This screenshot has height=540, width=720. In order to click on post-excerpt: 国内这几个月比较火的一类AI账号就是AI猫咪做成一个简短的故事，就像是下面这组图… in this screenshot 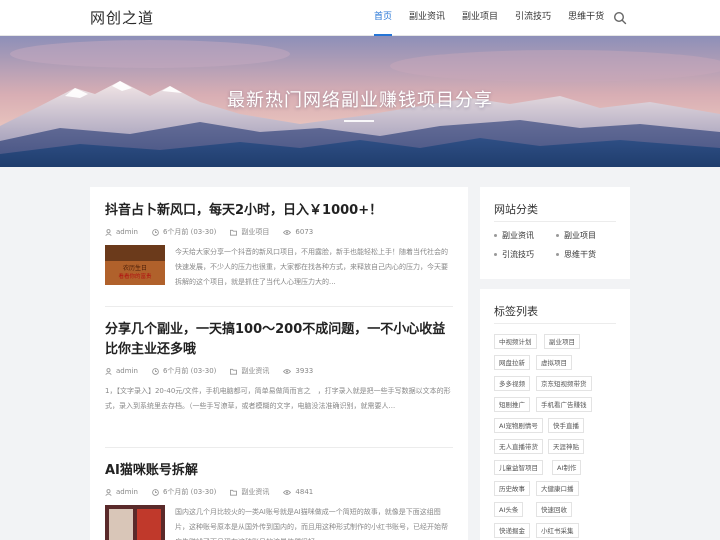, I will do `click(311, 524)`.